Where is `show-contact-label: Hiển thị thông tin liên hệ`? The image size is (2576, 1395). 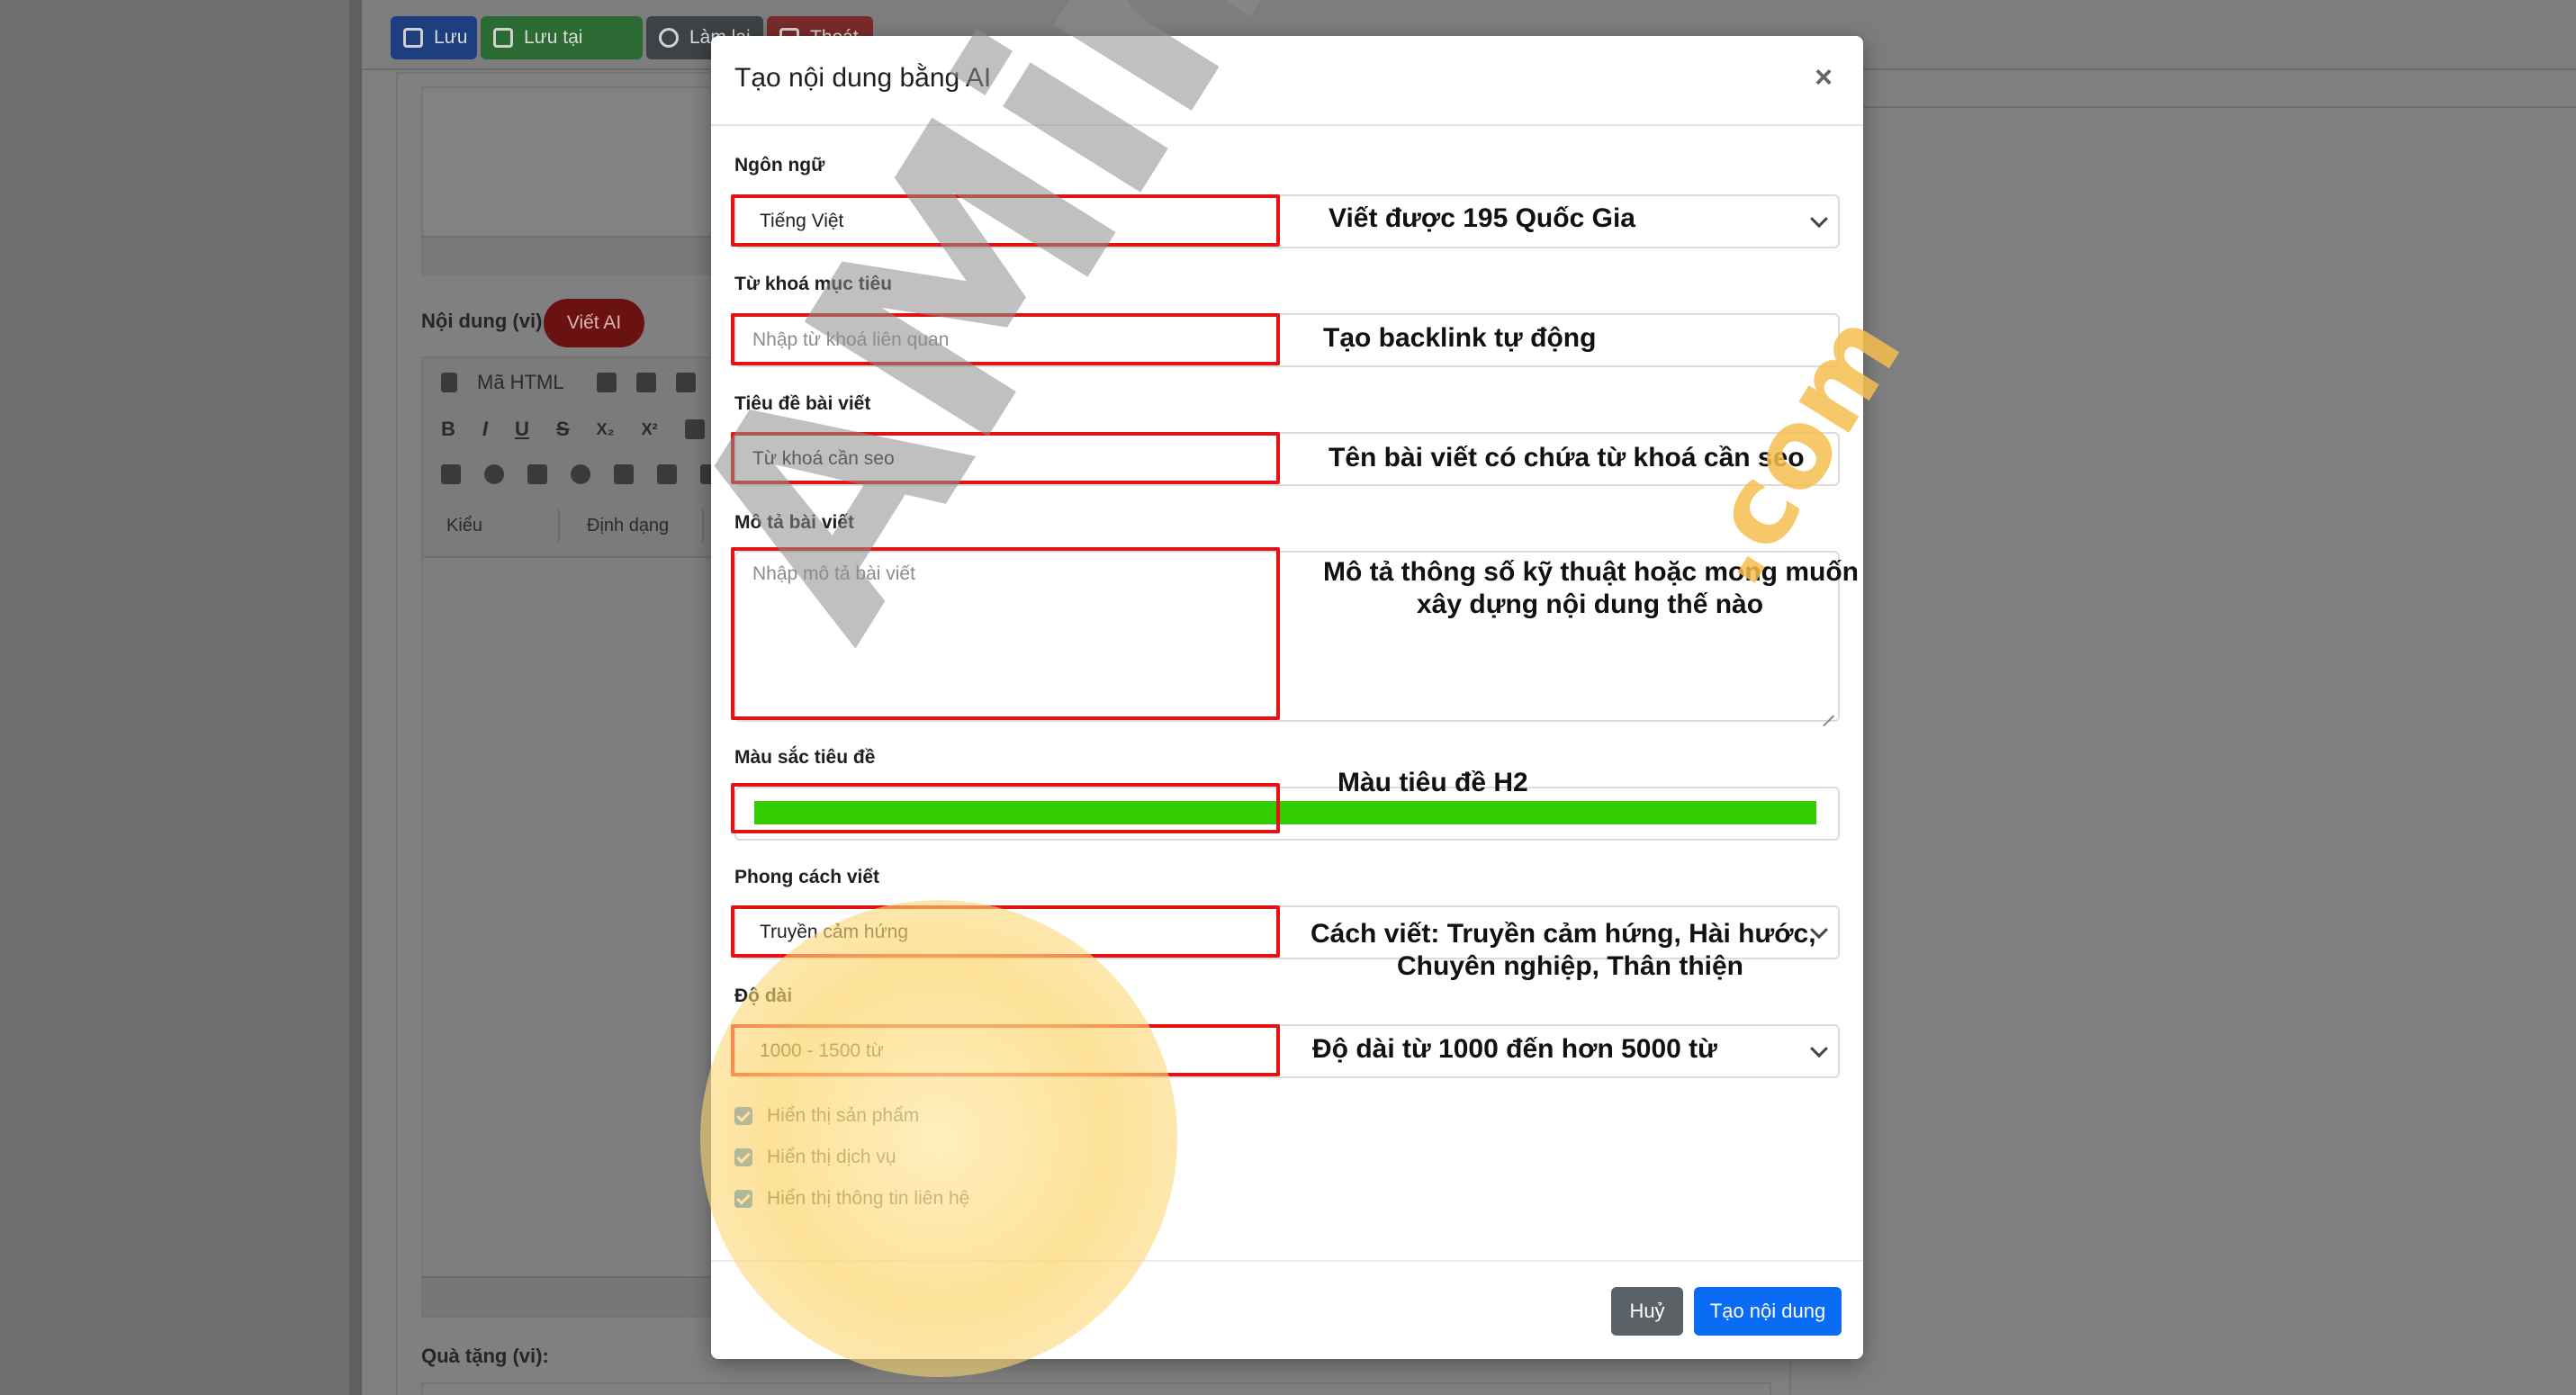 show-contact-label: Hiển thị thông tin liên hệ is located at coordinates (868, 1198).